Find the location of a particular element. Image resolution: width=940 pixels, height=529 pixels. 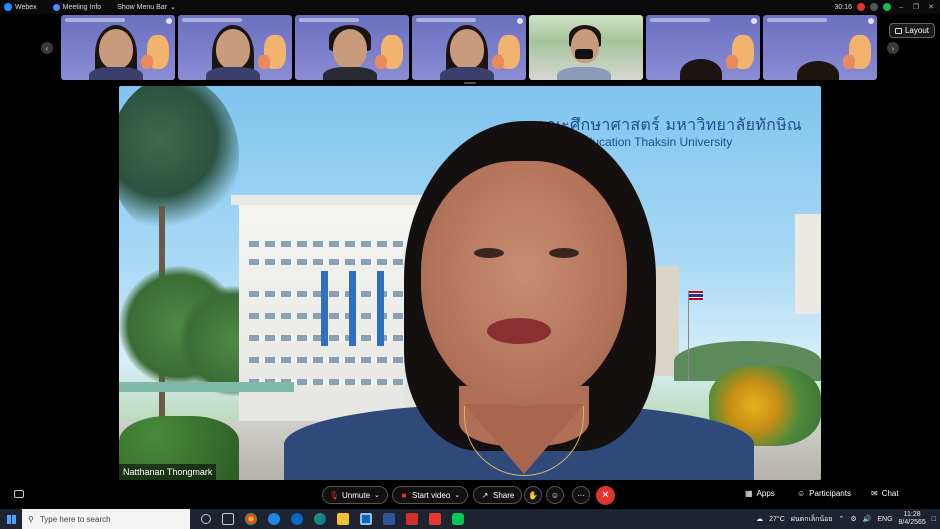

volume-icon: 🔊 is located at coordinates (867, 519).